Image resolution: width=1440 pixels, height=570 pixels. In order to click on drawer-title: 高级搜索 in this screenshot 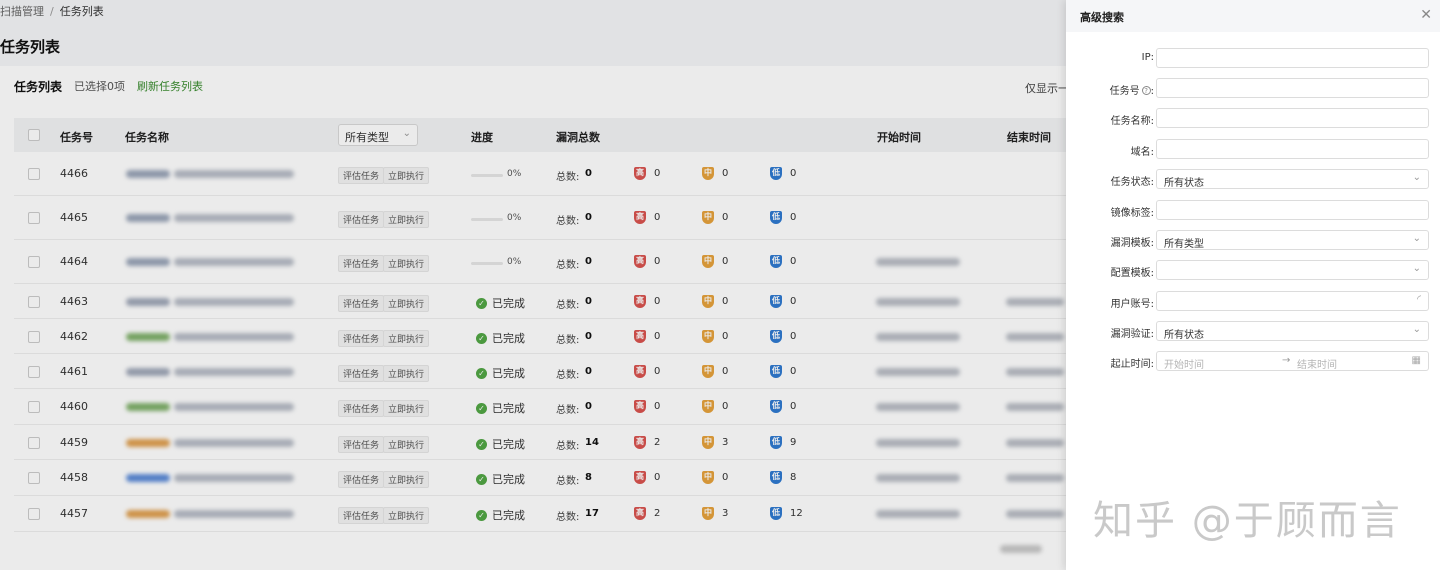, I will do `click(1102, 17)`.